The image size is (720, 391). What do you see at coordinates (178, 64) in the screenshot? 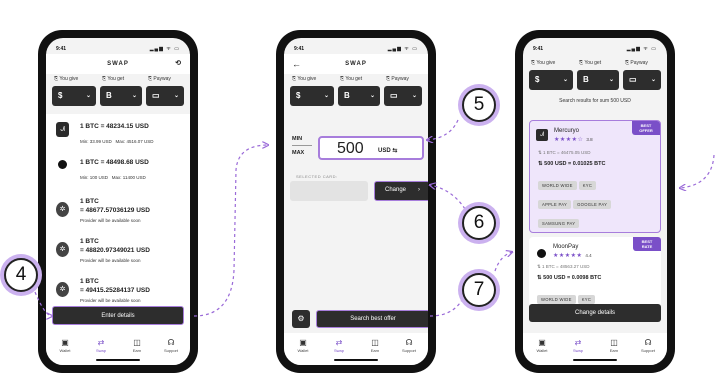
I see `history-icon: ⟲` at bounding box center [178, 64].